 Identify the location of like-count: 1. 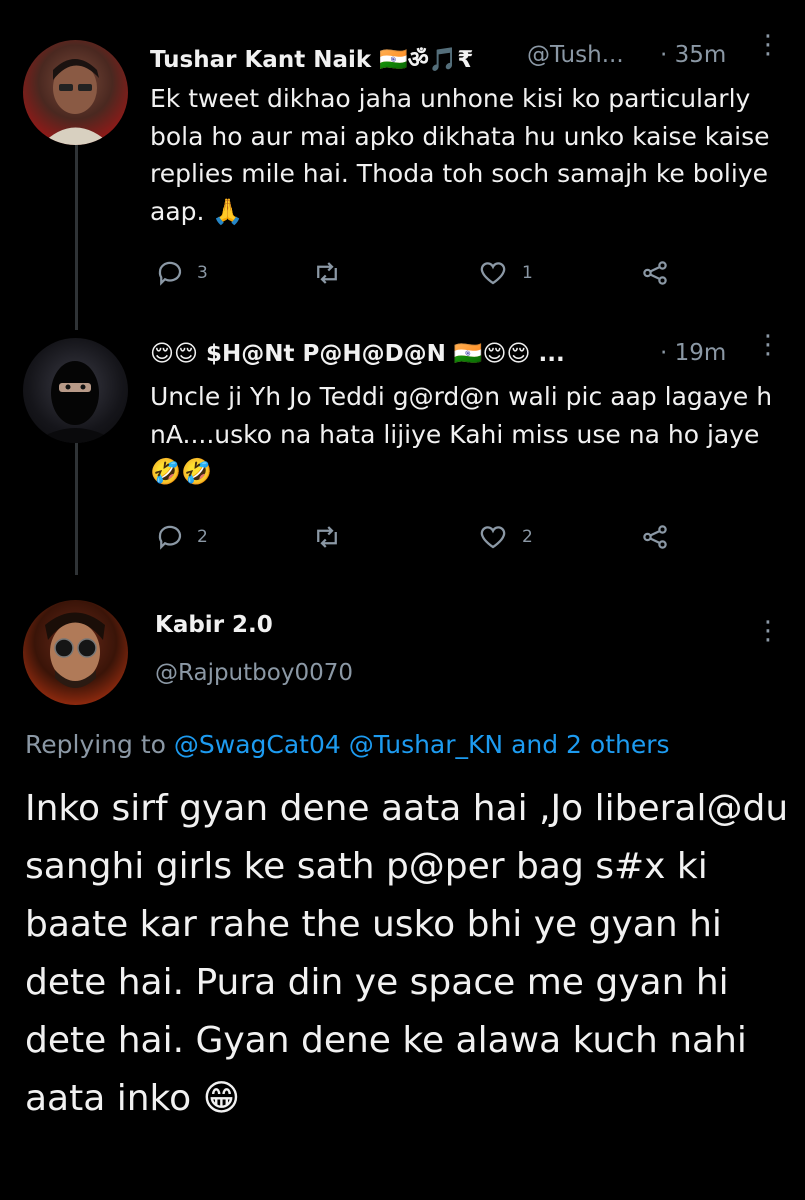
(527, 273).